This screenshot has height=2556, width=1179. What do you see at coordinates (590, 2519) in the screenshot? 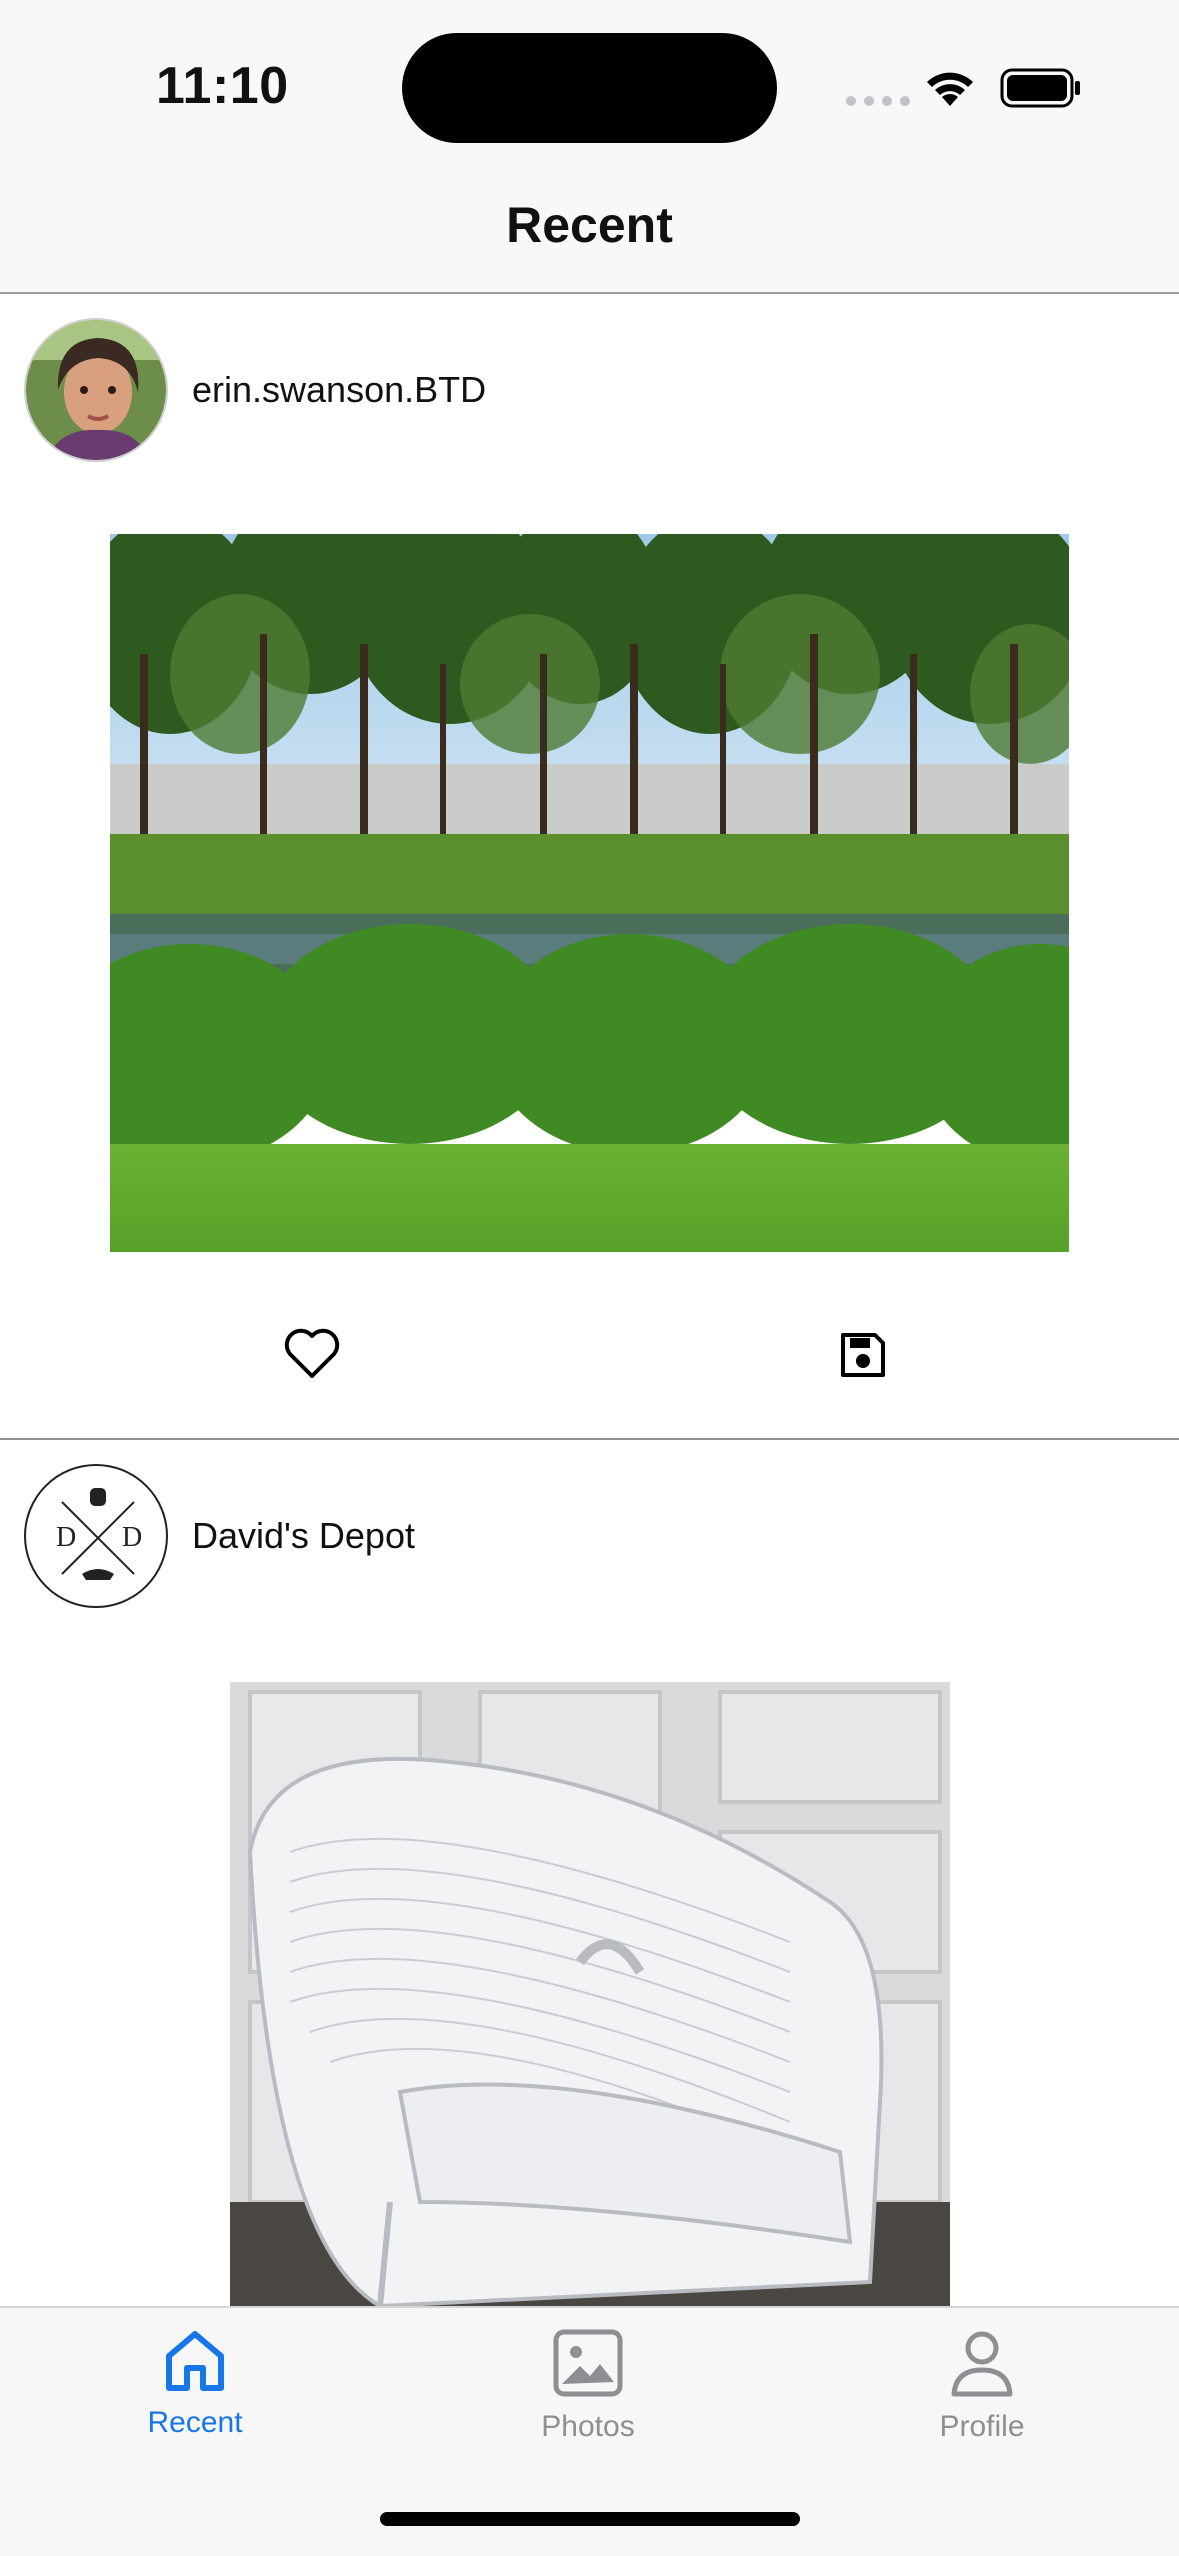
I see `home-indicator` at bounding box center [590, 2519].